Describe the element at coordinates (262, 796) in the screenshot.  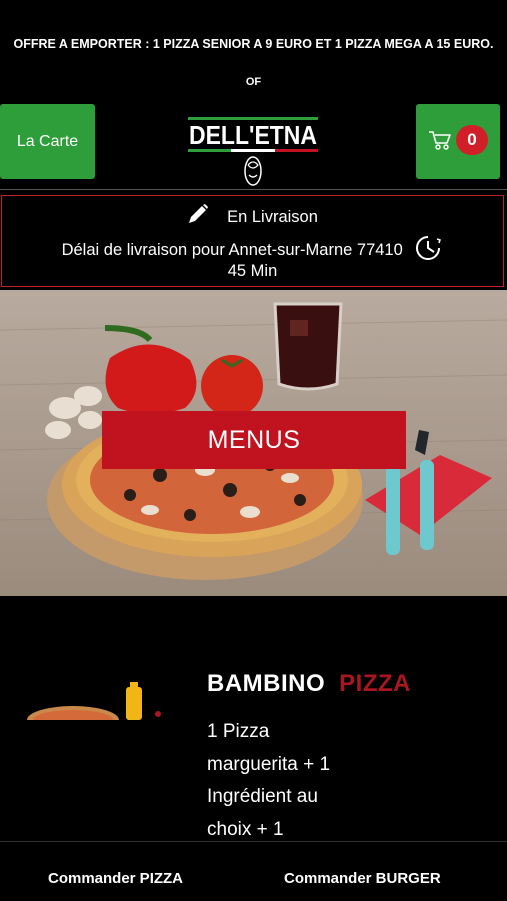
I see `description-line: Ingrédient au` at that location.